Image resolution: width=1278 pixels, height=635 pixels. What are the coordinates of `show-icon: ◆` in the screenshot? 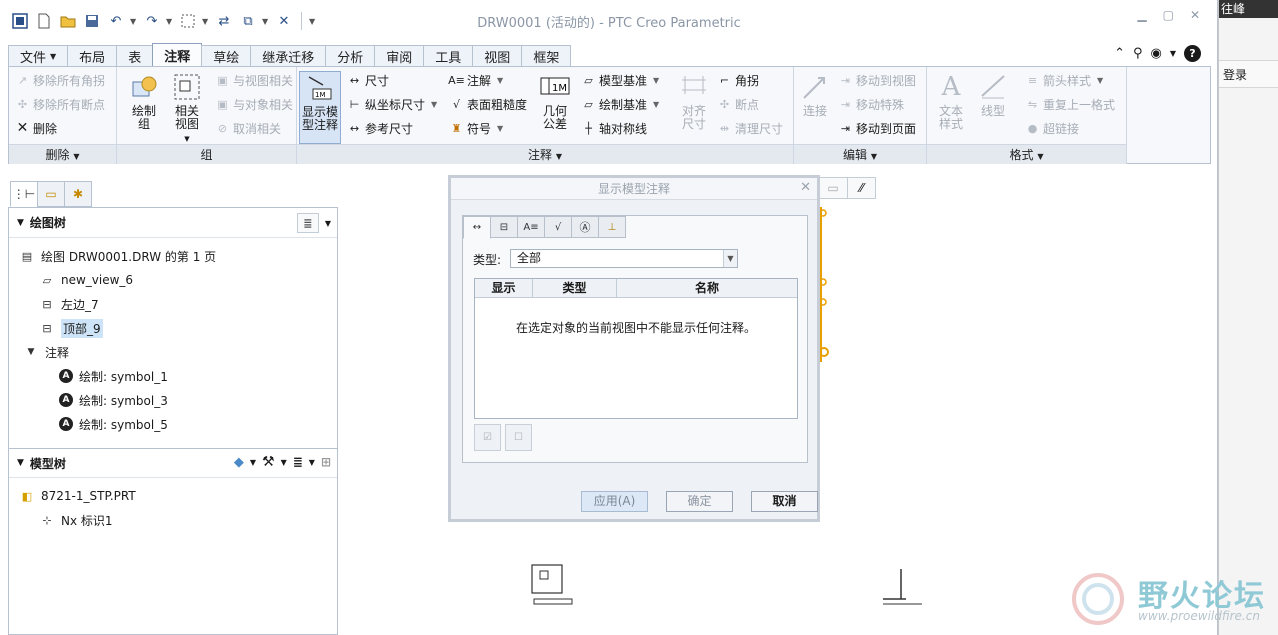 It's located at (239, 462).